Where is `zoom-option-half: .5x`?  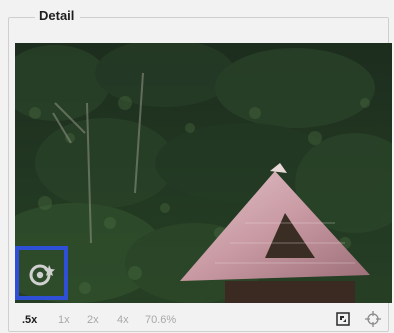
zoom-option-half: .5x is located at coordinates (29, 320).